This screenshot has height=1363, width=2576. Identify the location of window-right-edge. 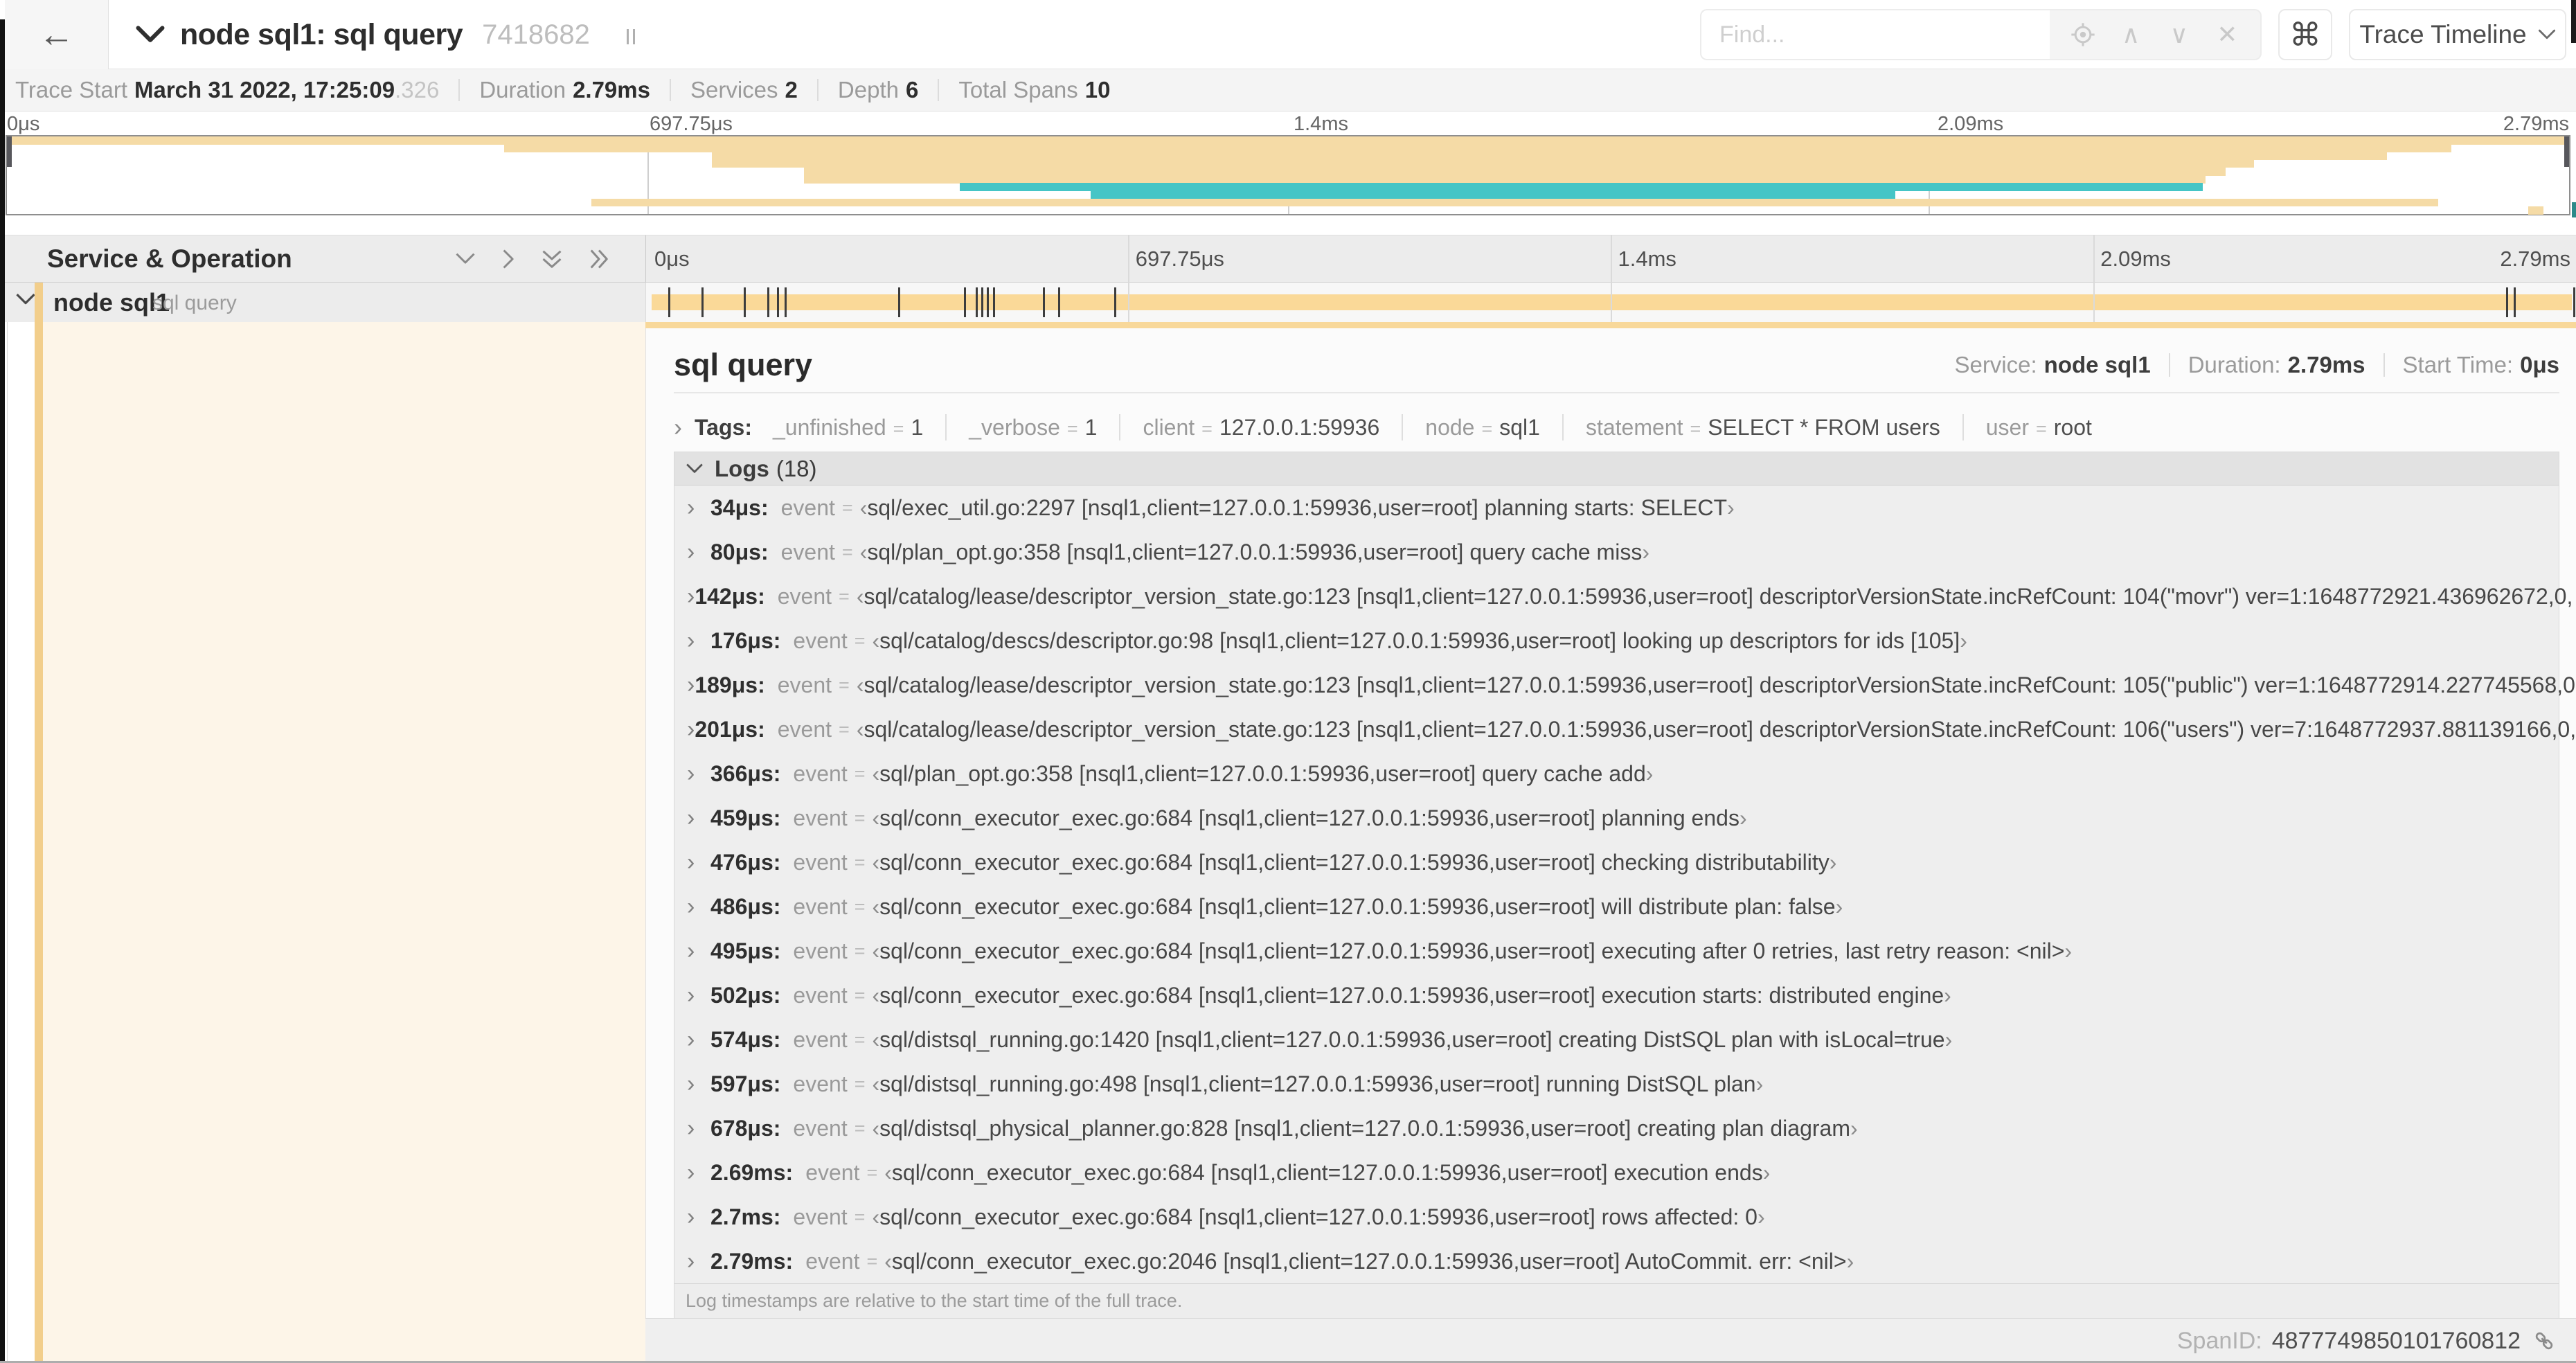
(2573, 21).